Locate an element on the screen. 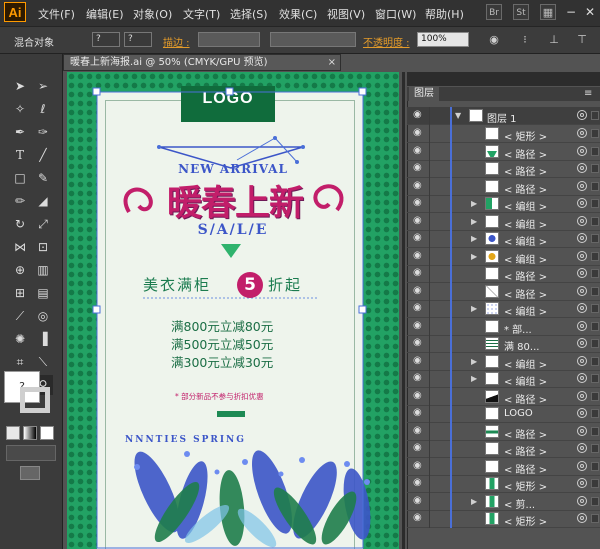 The width and height of the screenshot is (600, 549). close-tab-icon: × is located at coordinates (332, 62).